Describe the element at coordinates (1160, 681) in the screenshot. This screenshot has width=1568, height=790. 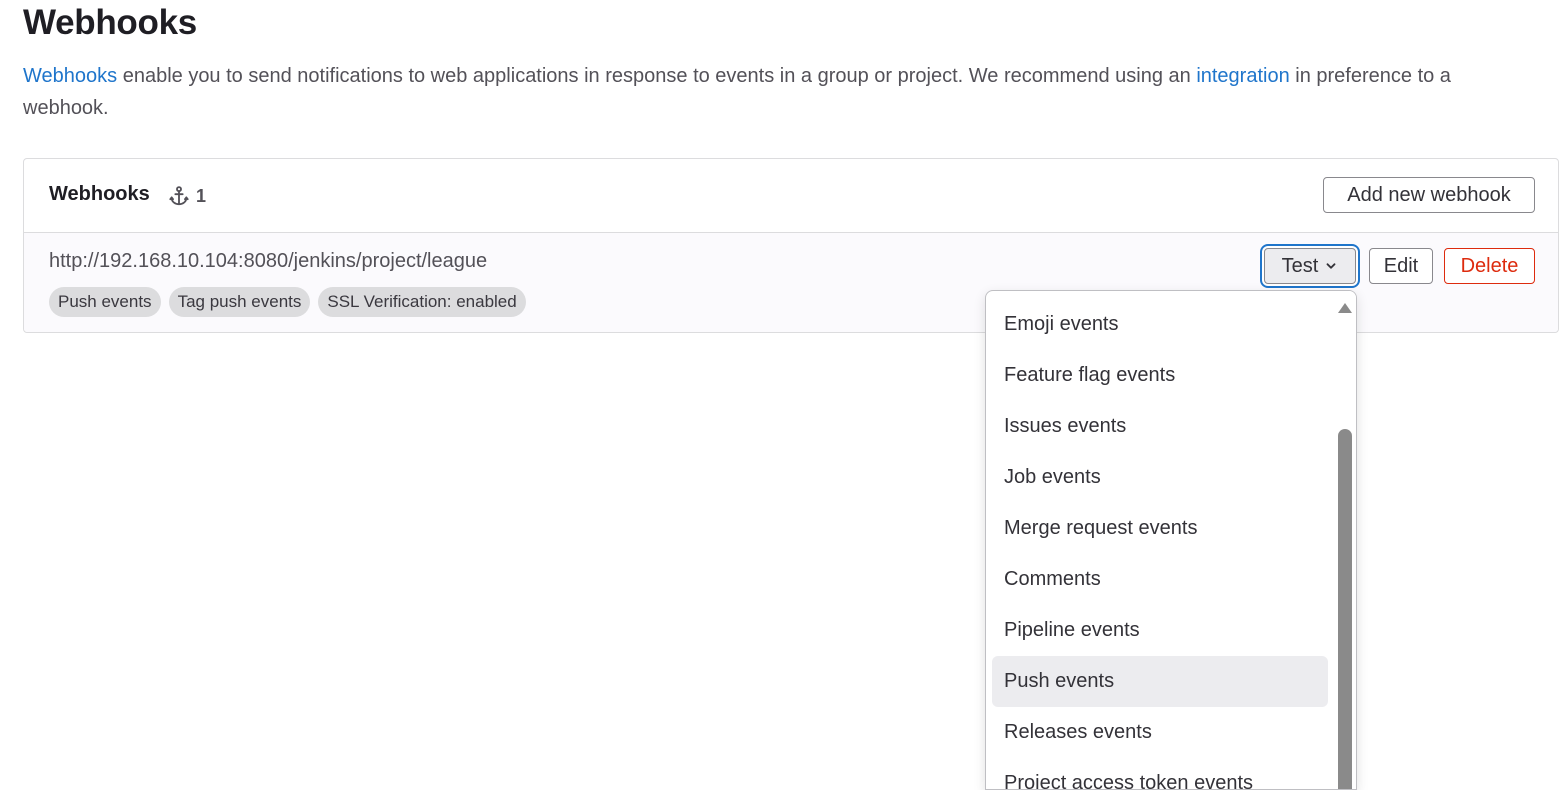
I see `dropdown-item-push-events: Push events` at that location.